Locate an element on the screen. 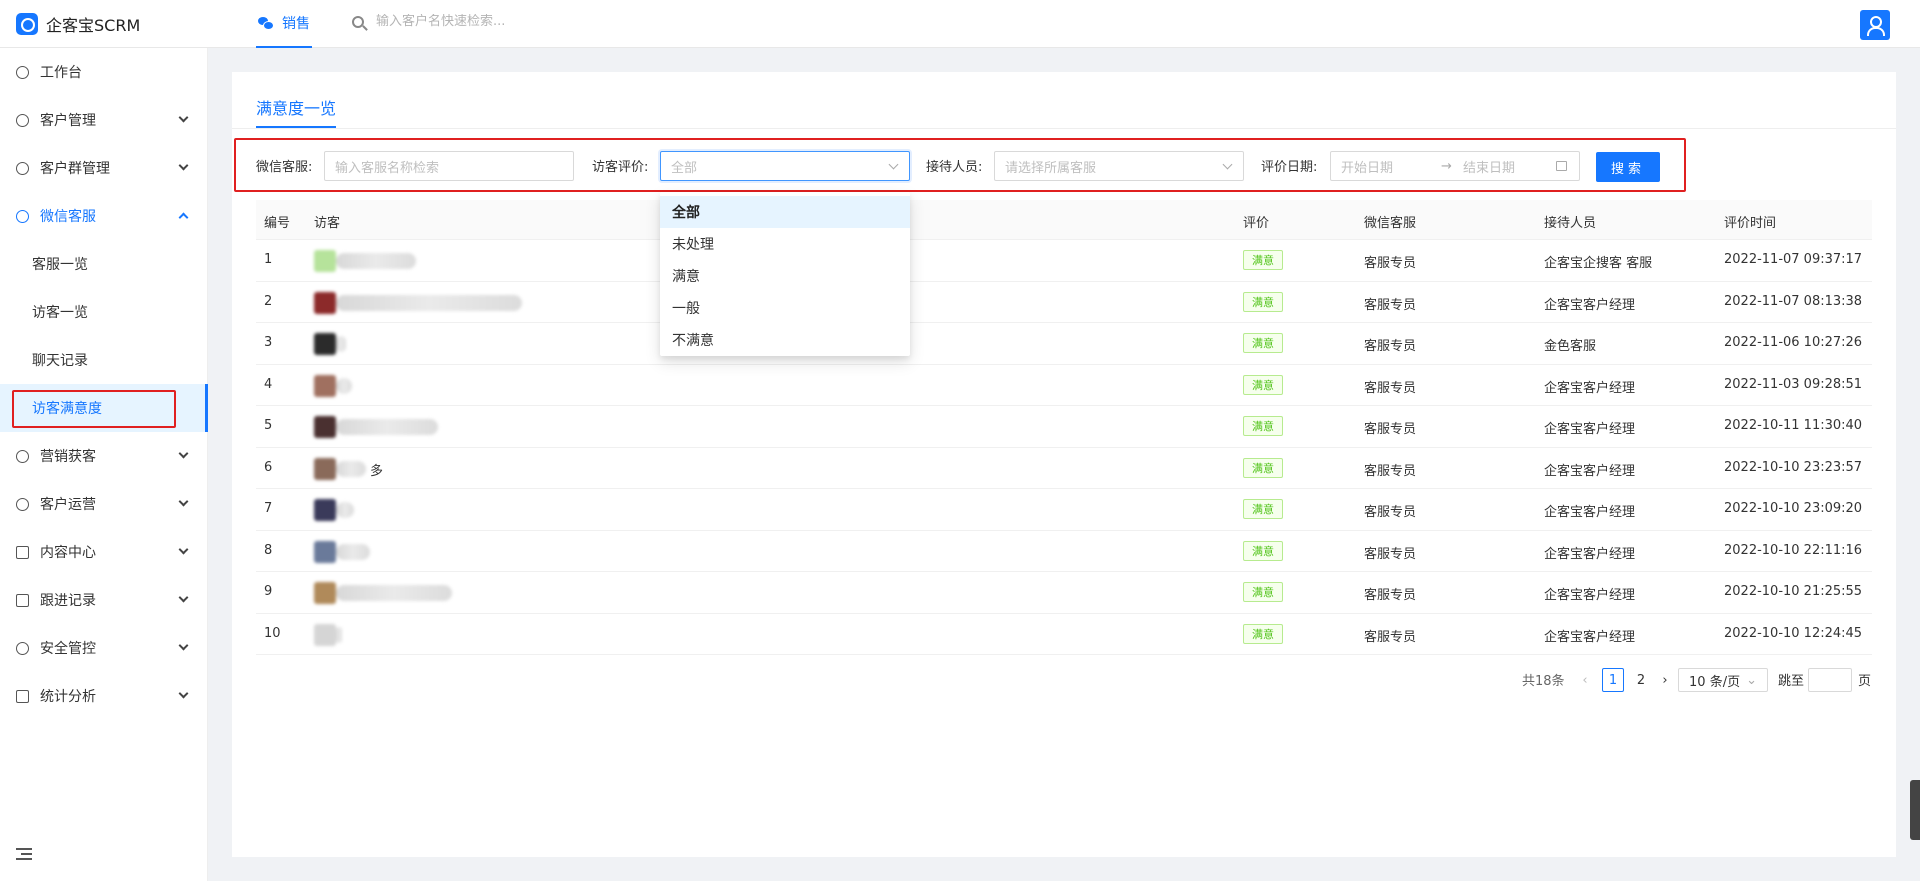  sidebar-subitem-label: 聊天记录 is located at coordinates (60, 361).